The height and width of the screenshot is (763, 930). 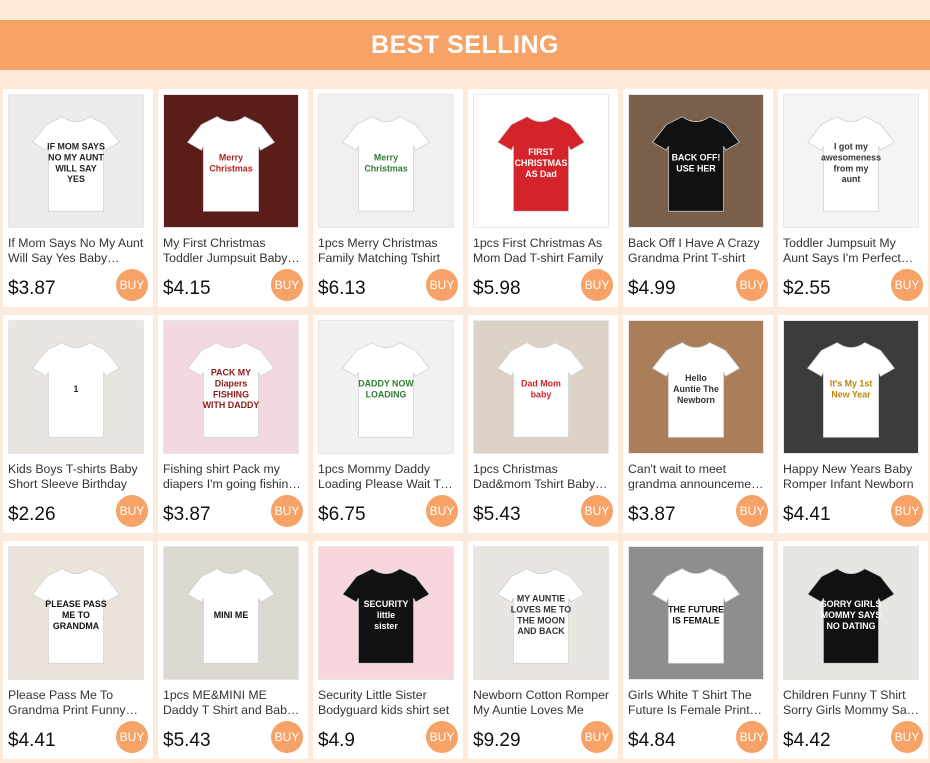 What do you see at coordinates (542, 703) in the screenshot?
I see `product-title: Newborn Cotton Romper My Auntie Loves Me` at bounding box center [542, 703].